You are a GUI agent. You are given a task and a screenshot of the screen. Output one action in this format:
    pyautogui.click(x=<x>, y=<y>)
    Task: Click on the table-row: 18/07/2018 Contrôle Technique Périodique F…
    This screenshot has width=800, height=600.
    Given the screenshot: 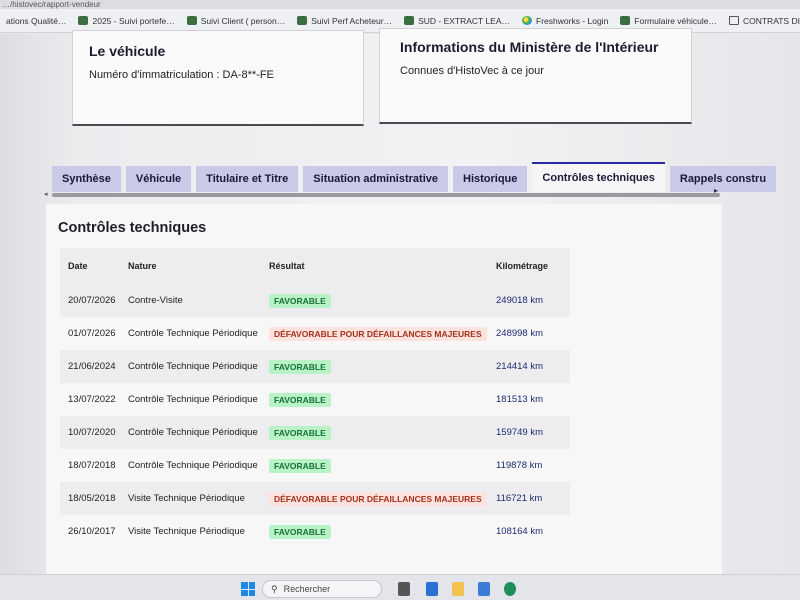 What is the action you would take?
    pyautogui.click(x=315, y=465)
    